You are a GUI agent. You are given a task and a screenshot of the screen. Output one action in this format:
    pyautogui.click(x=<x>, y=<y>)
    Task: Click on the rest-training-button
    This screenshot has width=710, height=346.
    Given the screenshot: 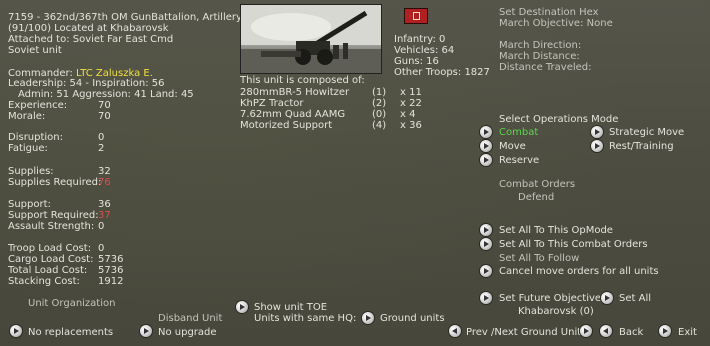 What is the action you would take?
    pyautogui.click(x=597, y=146)
    